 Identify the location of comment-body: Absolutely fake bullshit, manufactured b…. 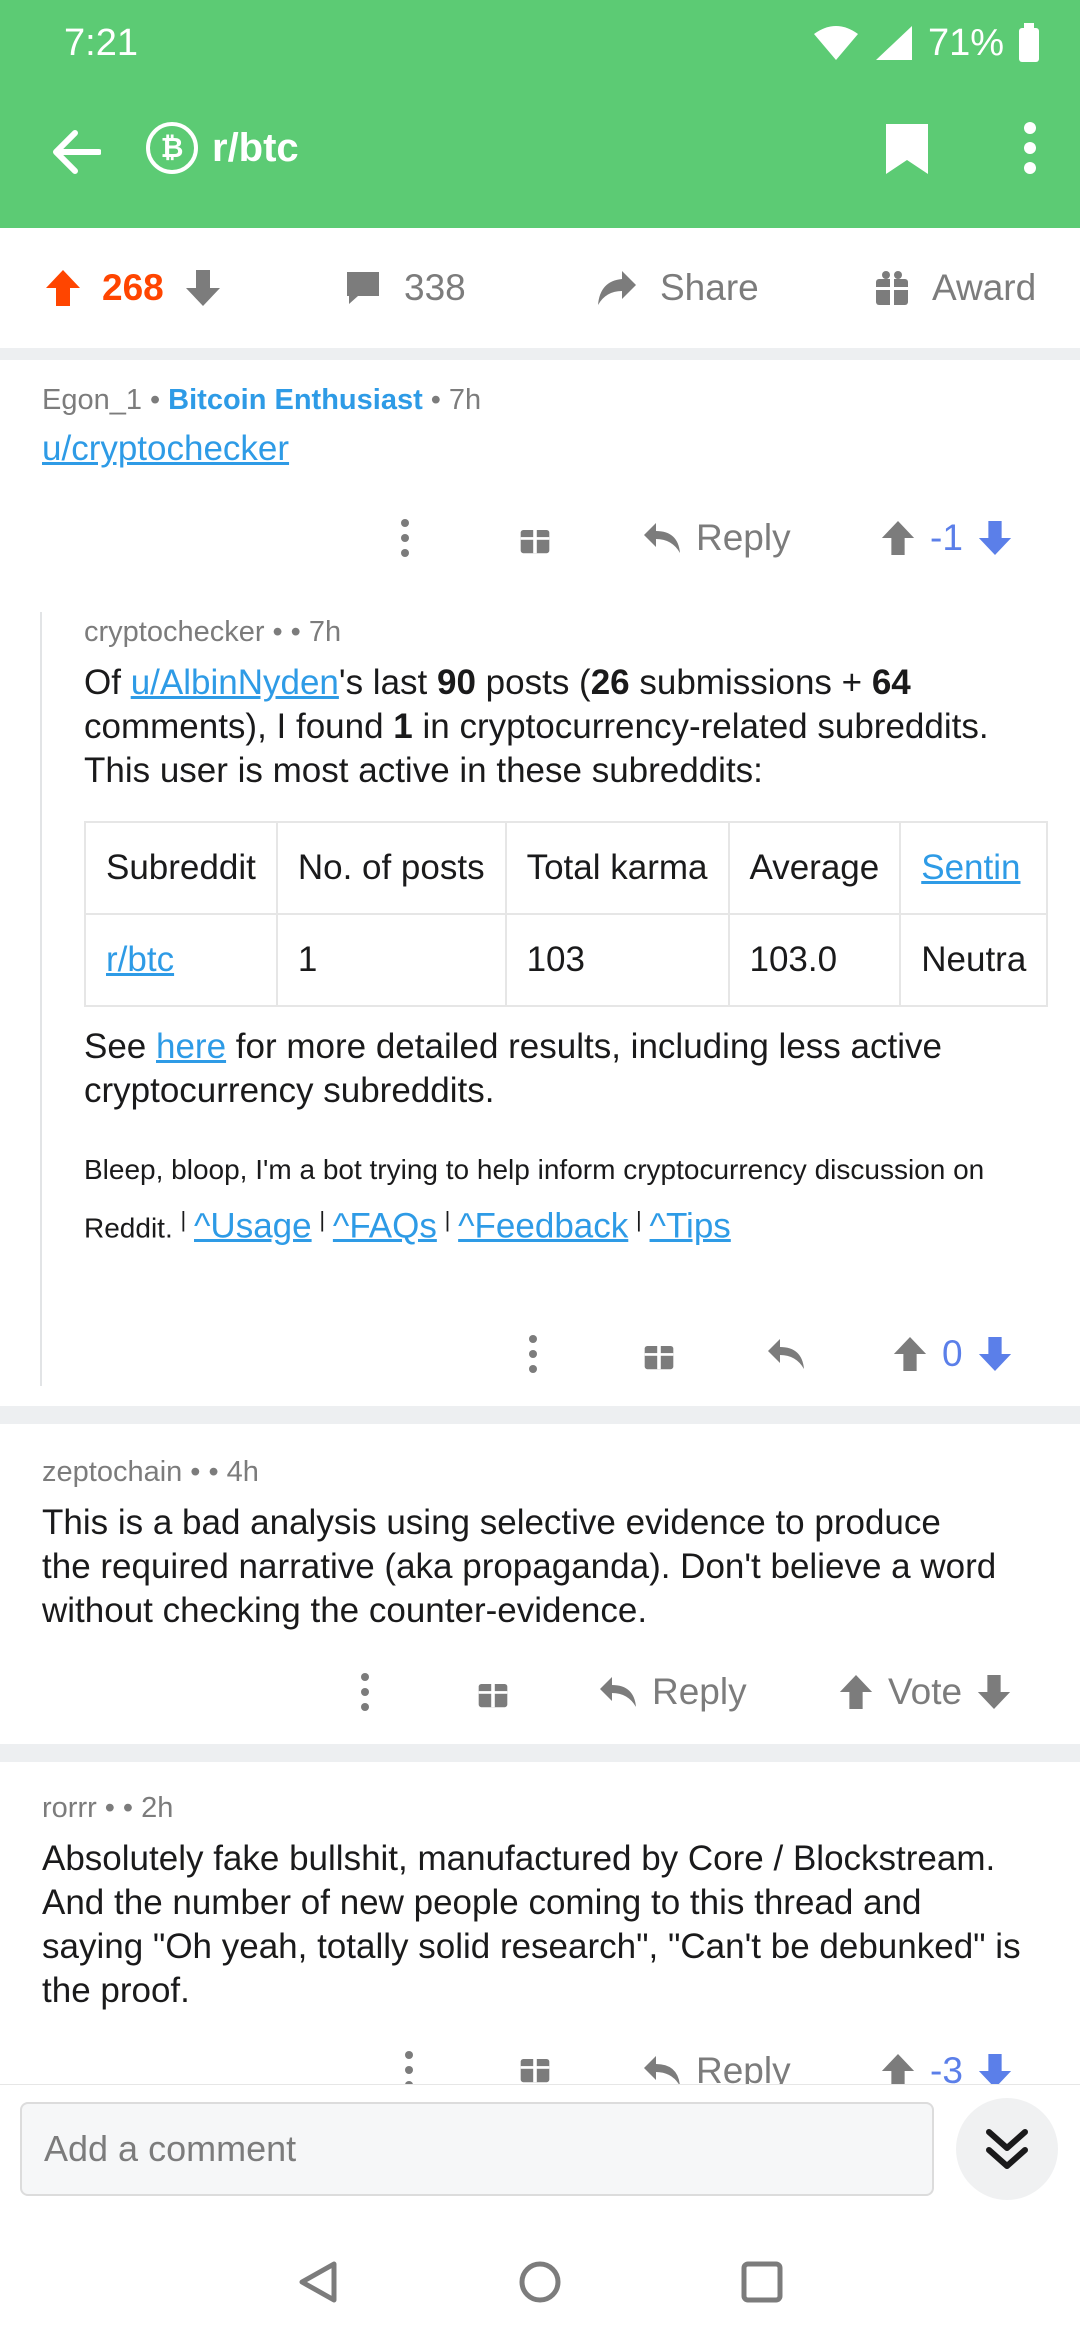
(531, 1924).